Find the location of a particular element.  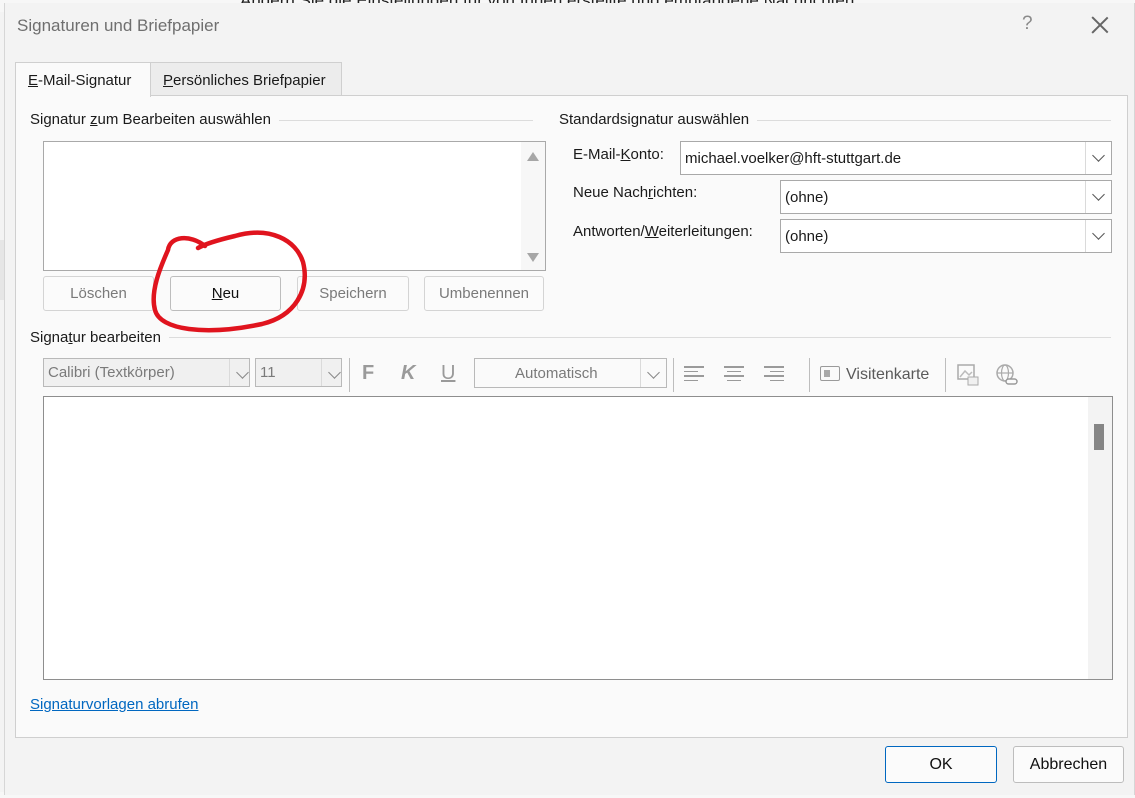

tab-email-signature: E-Mail-Signatur is located at coordinates (83, 79).